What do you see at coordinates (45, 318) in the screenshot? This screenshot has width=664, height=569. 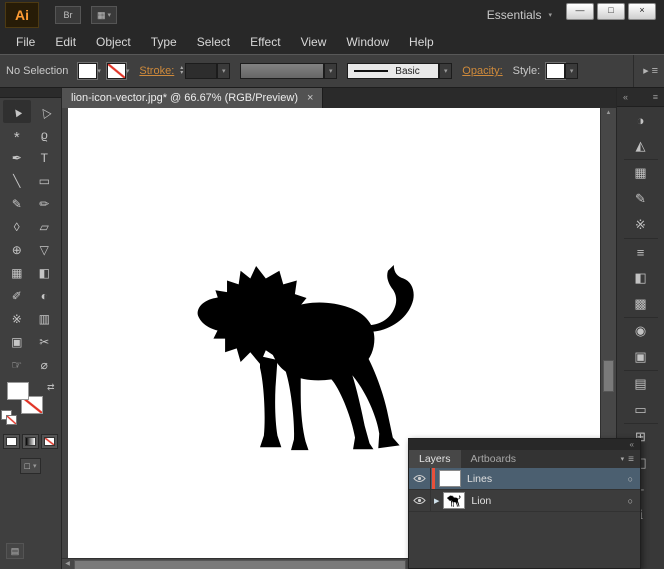 I see `column-graph-tool: ▥` at bounding box center [45, 318].